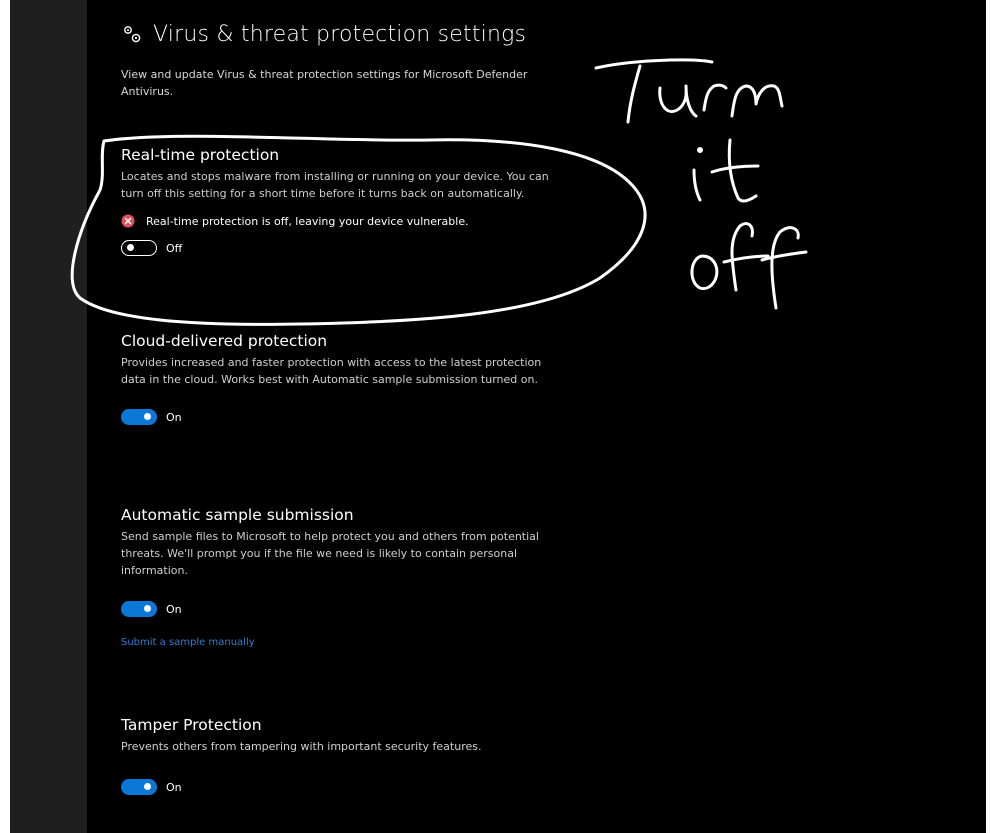  I want to click on tamper-protection-toggle, so click(139, 787).